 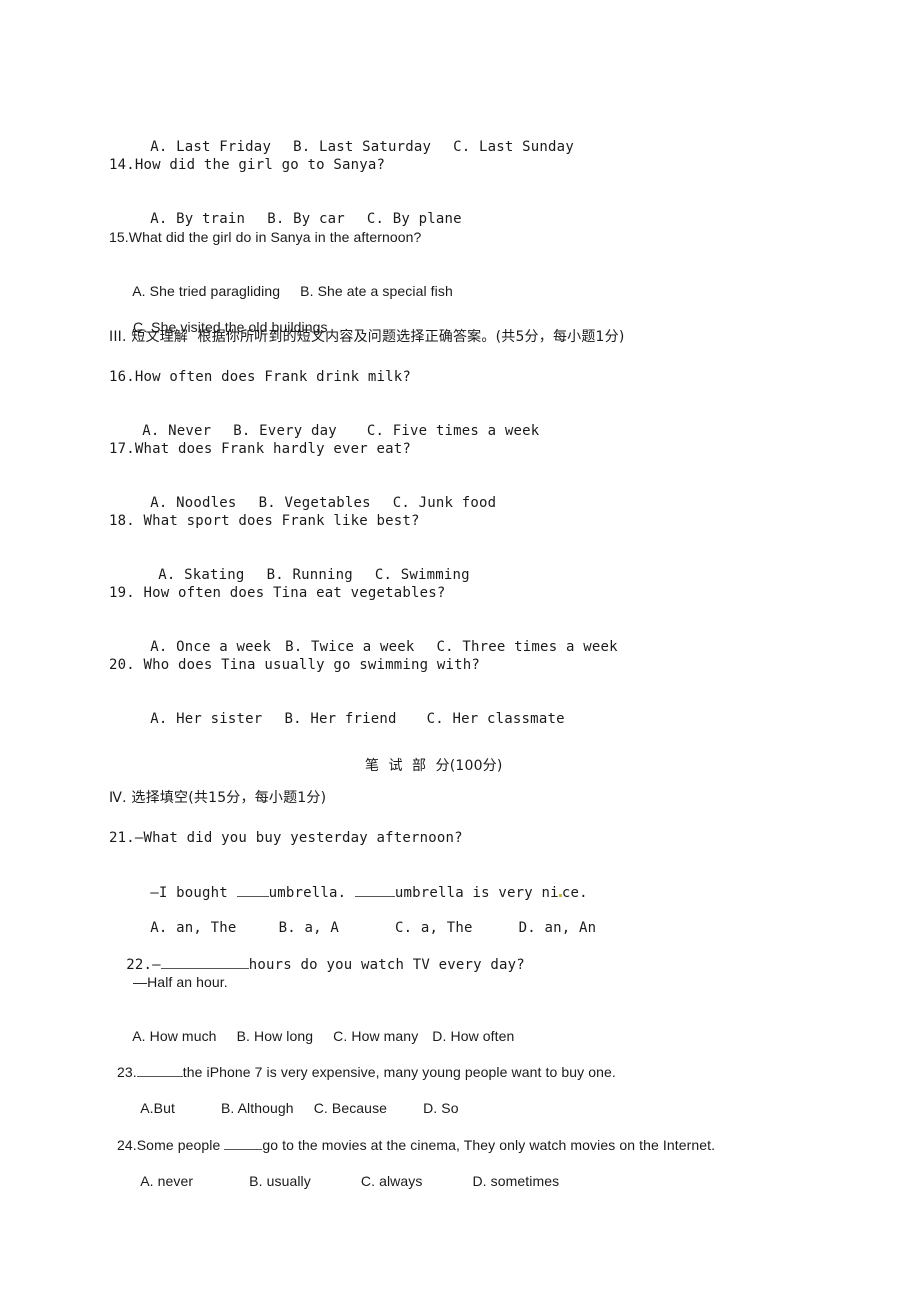 What do you see at coordinates (275, 1036) in the screenshot?
I see `option-b: B. How long` at bounding box center [275, 1036].